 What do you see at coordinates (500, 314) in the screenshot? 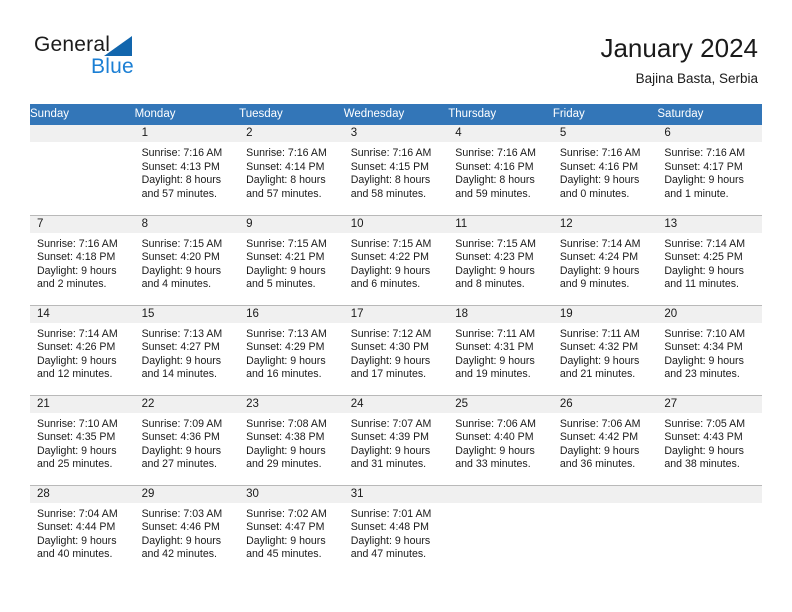
I see `day-number: 18` at bounding box center [500, 314].